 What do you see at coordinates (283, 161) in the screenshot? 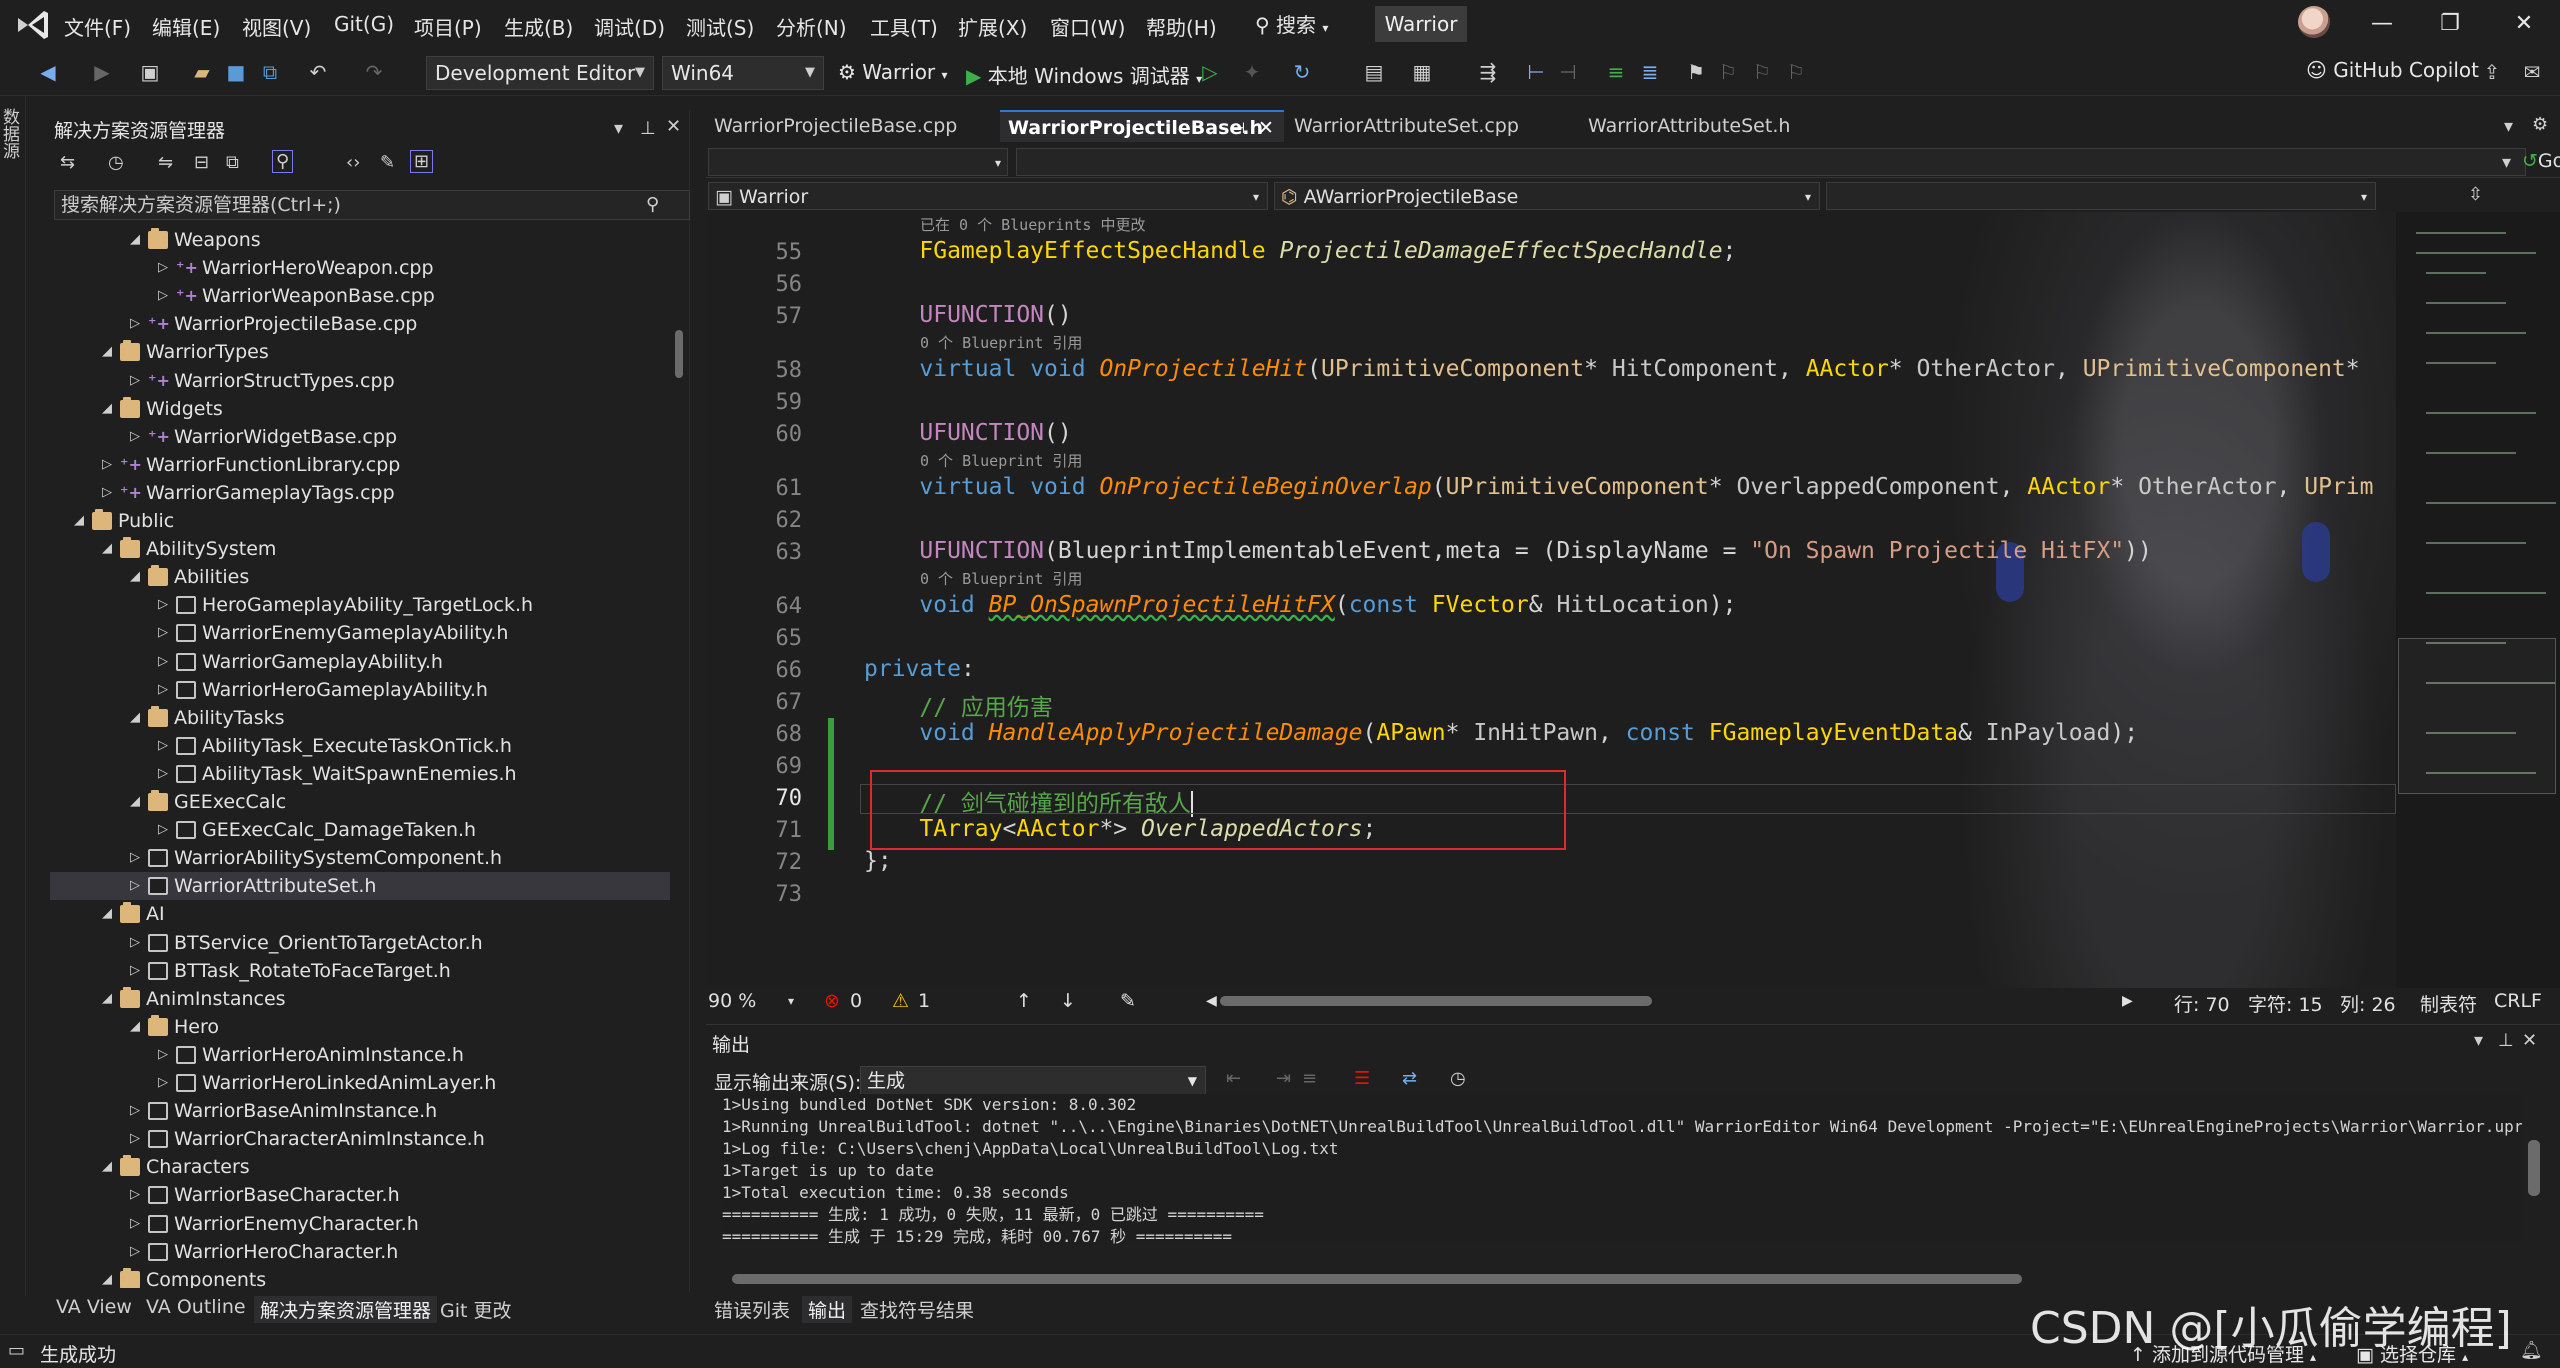
I see `filter-icon: ⚲` at bounding box center [283, 161].